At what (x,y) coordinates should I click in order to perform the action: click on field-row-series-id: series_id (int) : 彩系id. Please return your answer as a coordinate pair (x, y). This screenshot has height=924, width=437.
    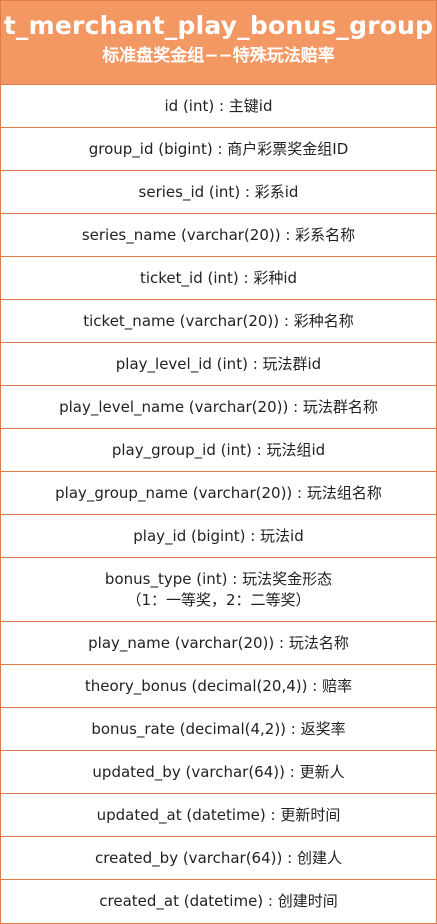
    Looking at the image, I should click on (218, 192).